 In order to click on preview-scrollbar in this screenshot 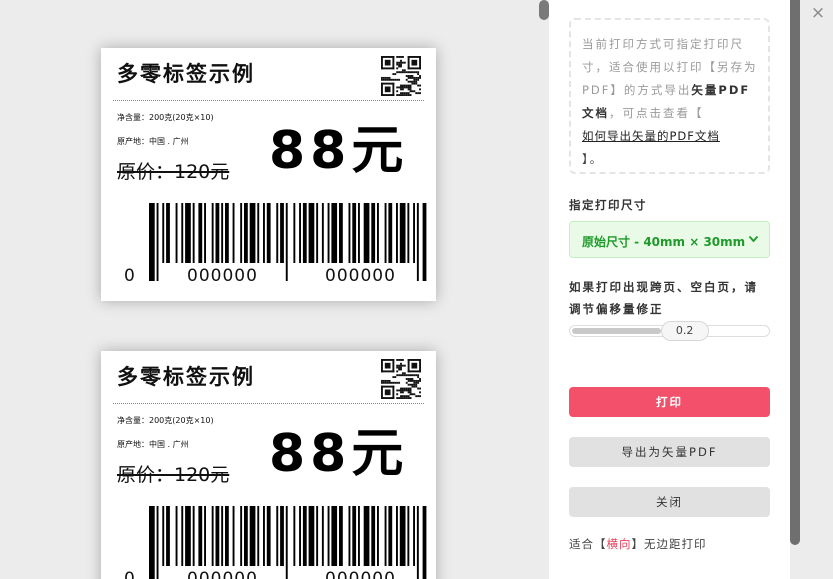, I will do `click(544, 10)`.